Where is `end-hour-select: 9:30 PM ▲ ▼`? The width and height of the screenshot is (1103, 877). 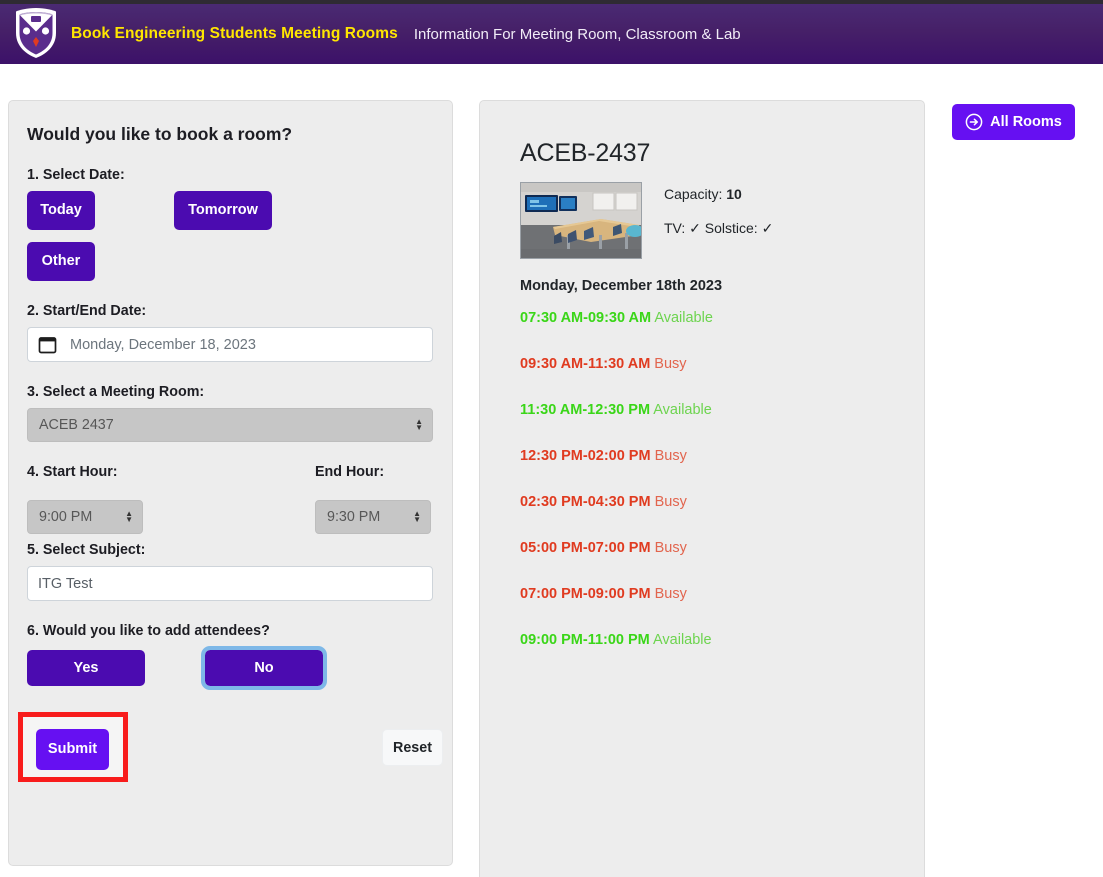
end-hour-select: 9:30 PM ▲ ▼ is located at coordinates (373, 517).